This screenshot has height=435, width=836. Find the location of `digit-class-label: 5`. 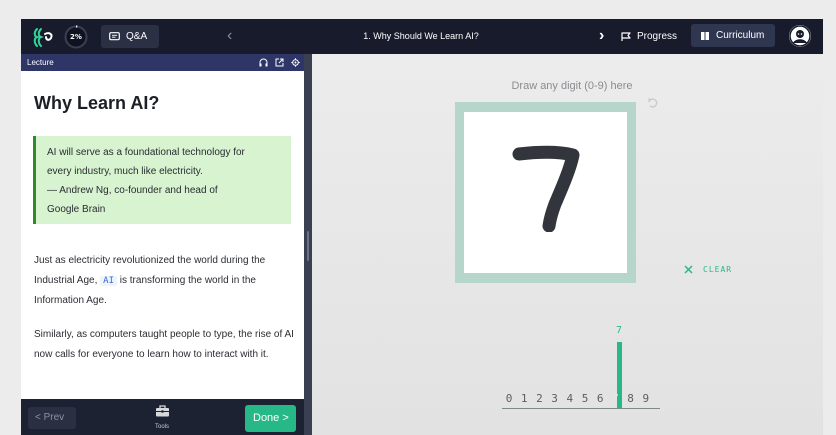

digit-class-label: 5 is located at coordinates (585, 398).